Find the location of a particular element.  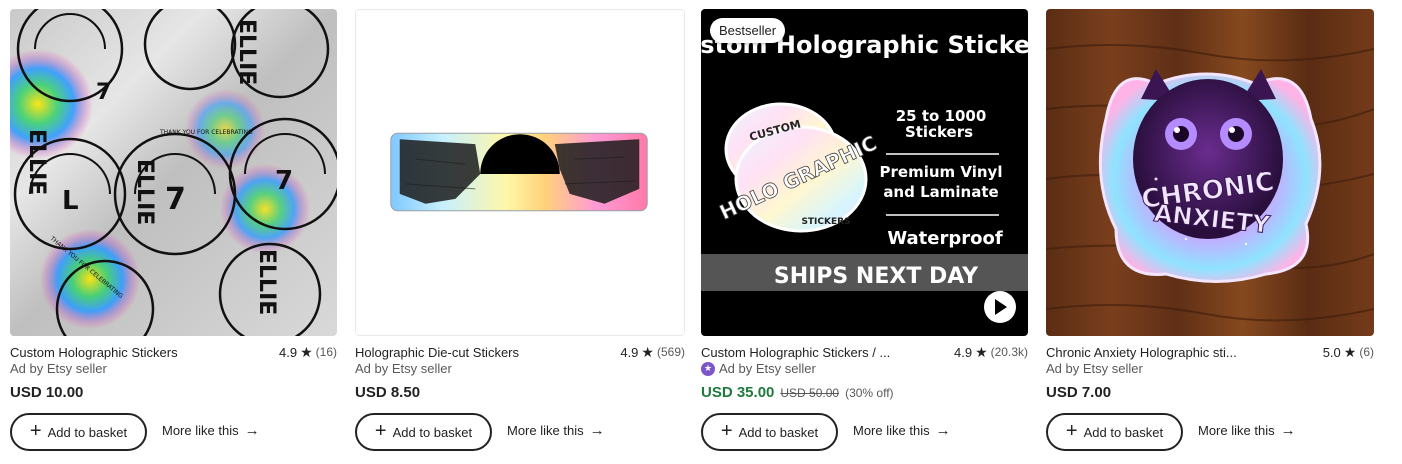

star-seller-icon: ★ is located at coordinates (708, 368).